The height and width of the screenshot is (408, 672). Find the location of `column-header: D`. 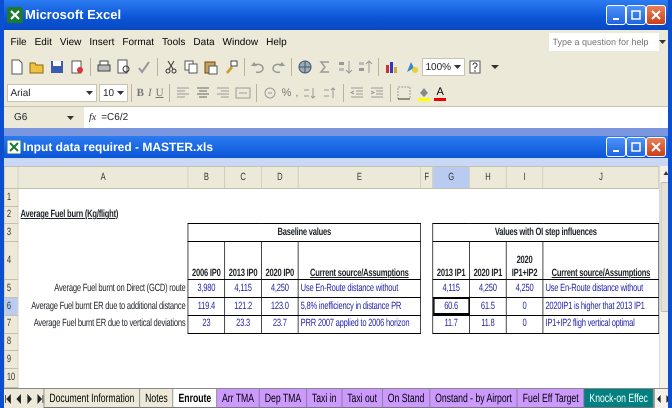

column-header: D is located at coordinates (279, 177).